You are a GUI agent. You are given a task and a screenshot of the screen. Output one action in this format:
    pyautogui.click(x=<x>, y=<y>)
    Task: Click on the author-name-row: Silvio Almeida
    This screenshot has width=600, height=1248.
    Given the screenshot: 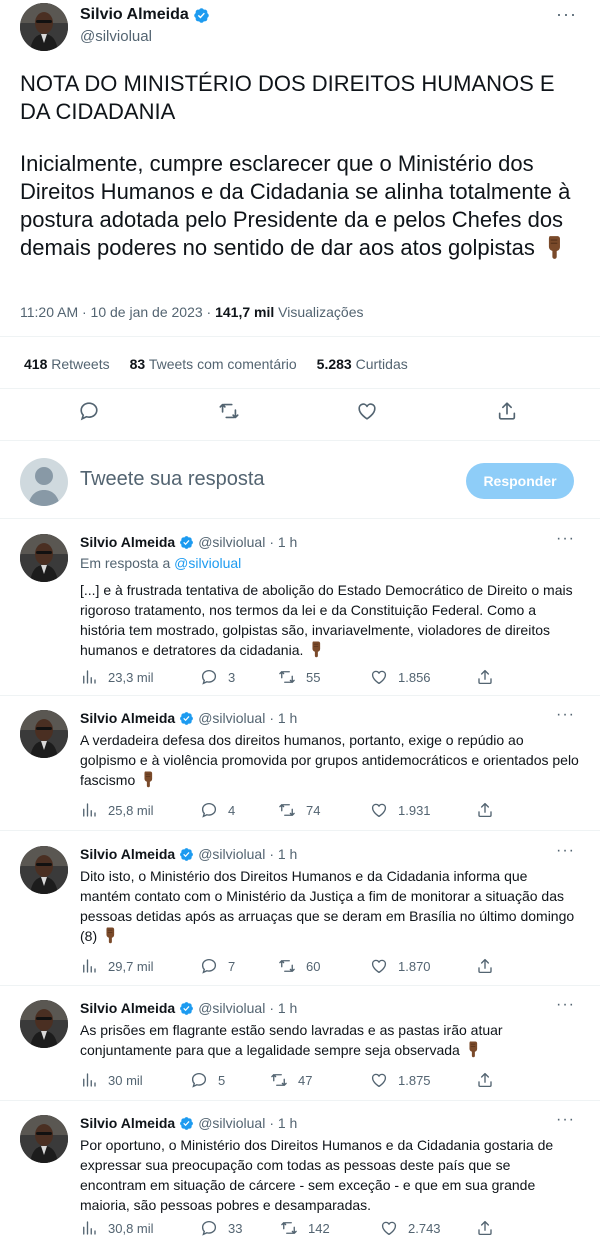 What is the action you would take?
    pyautogui.click(x=145, y=15)
    